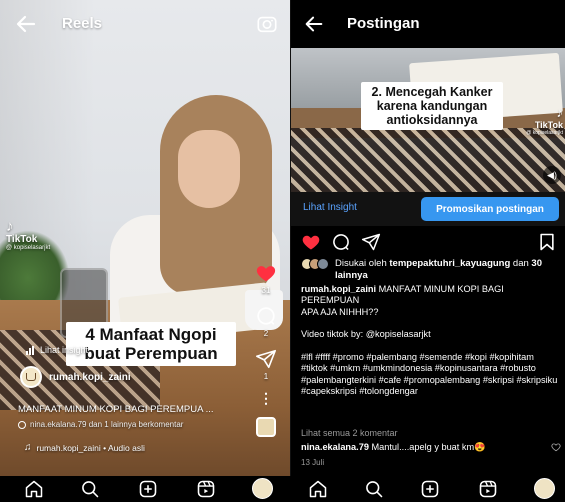  What do you see at coordinates (429, 243) in the screenshot?
I see `post-actions` at bounding box center [429, 243].